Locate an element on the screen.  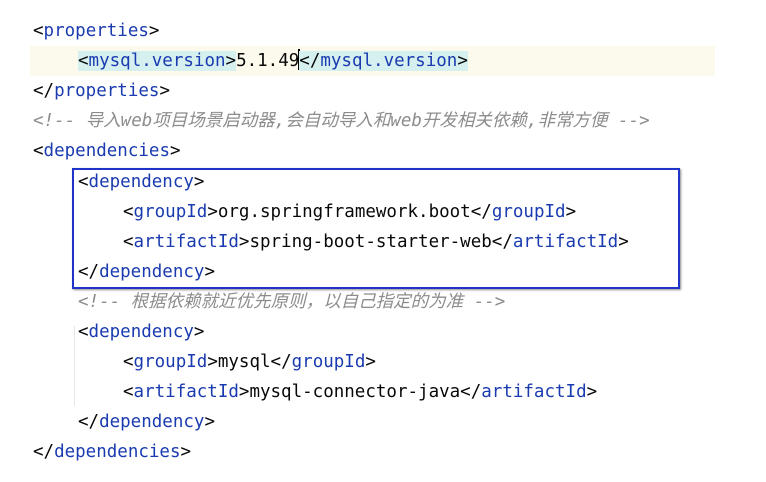
code-line-dependency-close: </dependency> is located at coordinates (146, 422).